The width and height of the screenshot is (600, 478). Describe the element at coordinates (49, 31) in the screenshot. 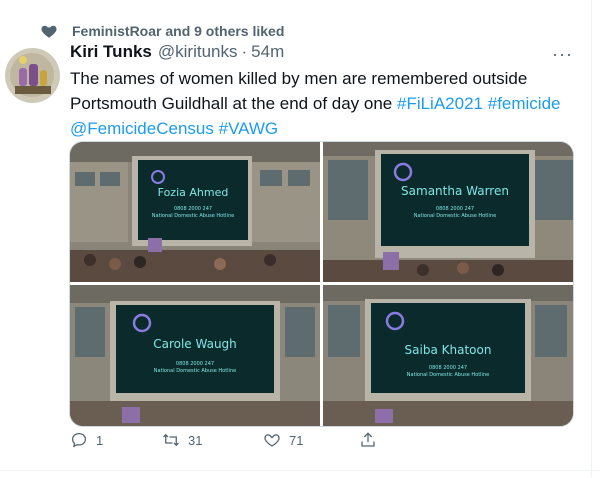

I see `heart-icon` at that location.